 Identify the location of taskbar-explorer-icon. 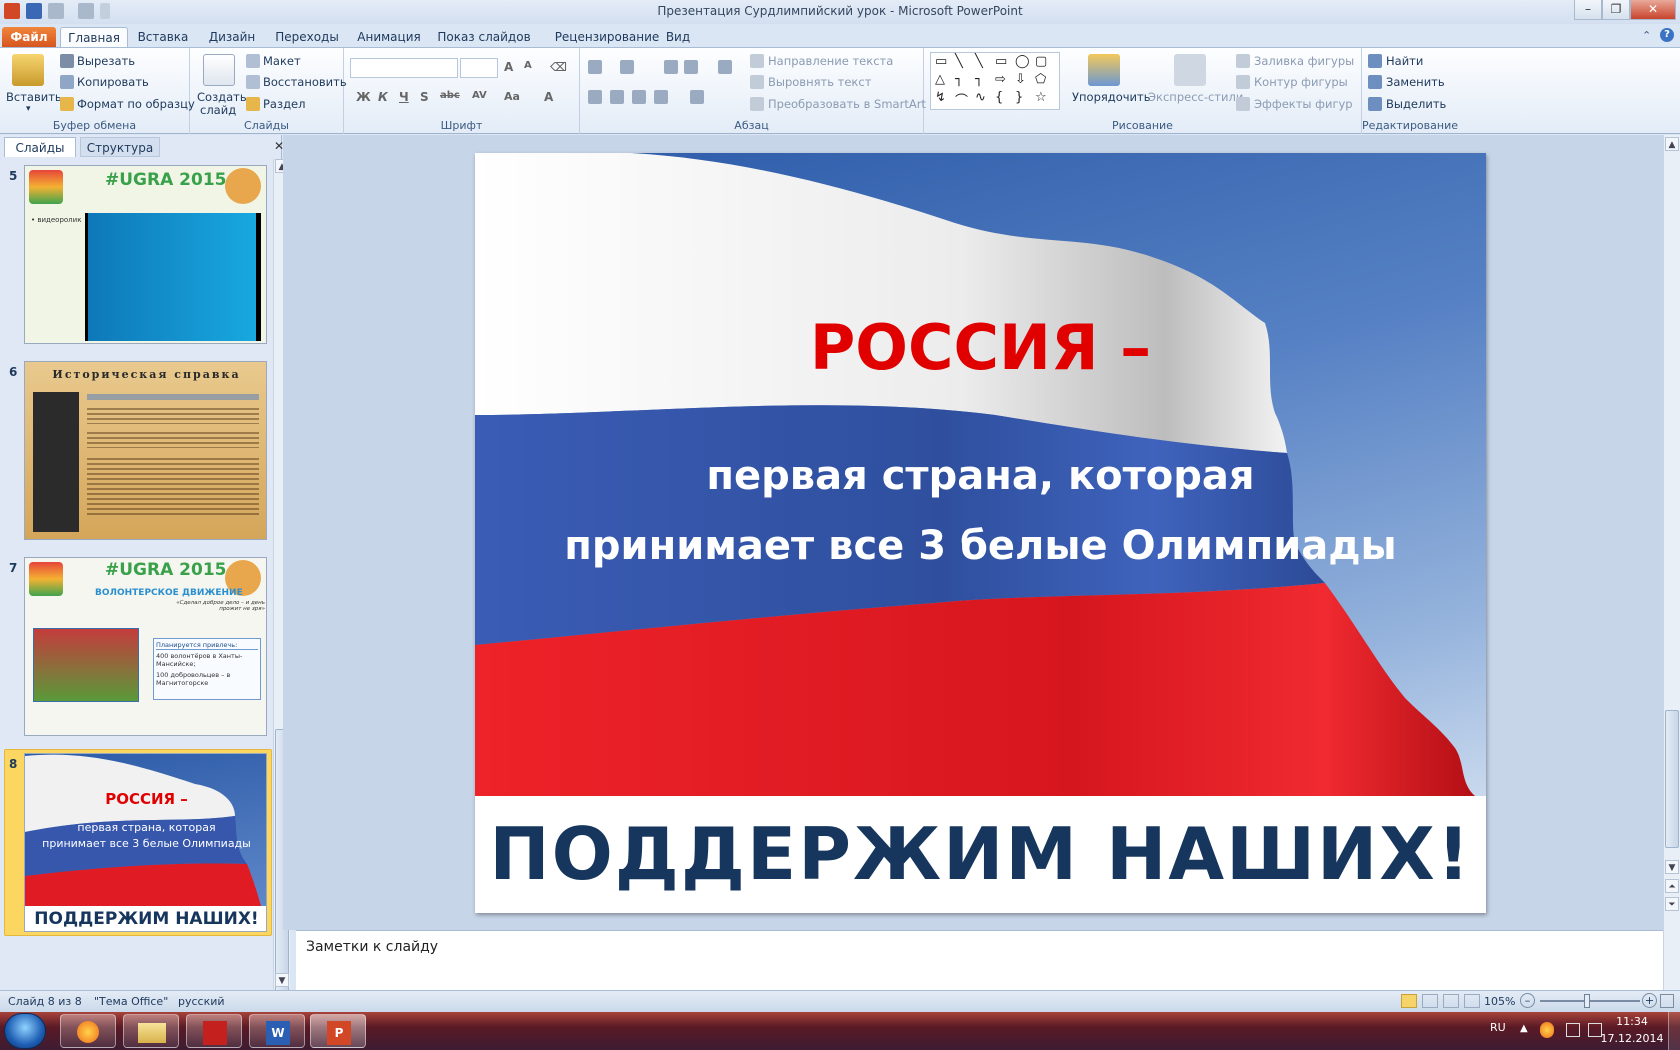
(151, 1031).